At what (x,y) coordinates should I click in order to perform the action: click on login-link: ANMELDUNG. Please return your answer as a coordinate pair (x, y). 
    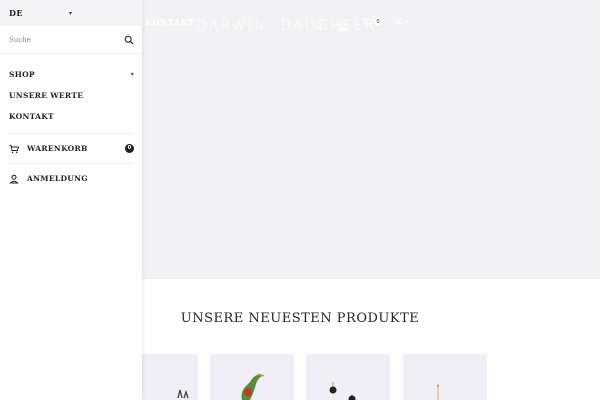
    Looking at the image, I should click on (71, 178).